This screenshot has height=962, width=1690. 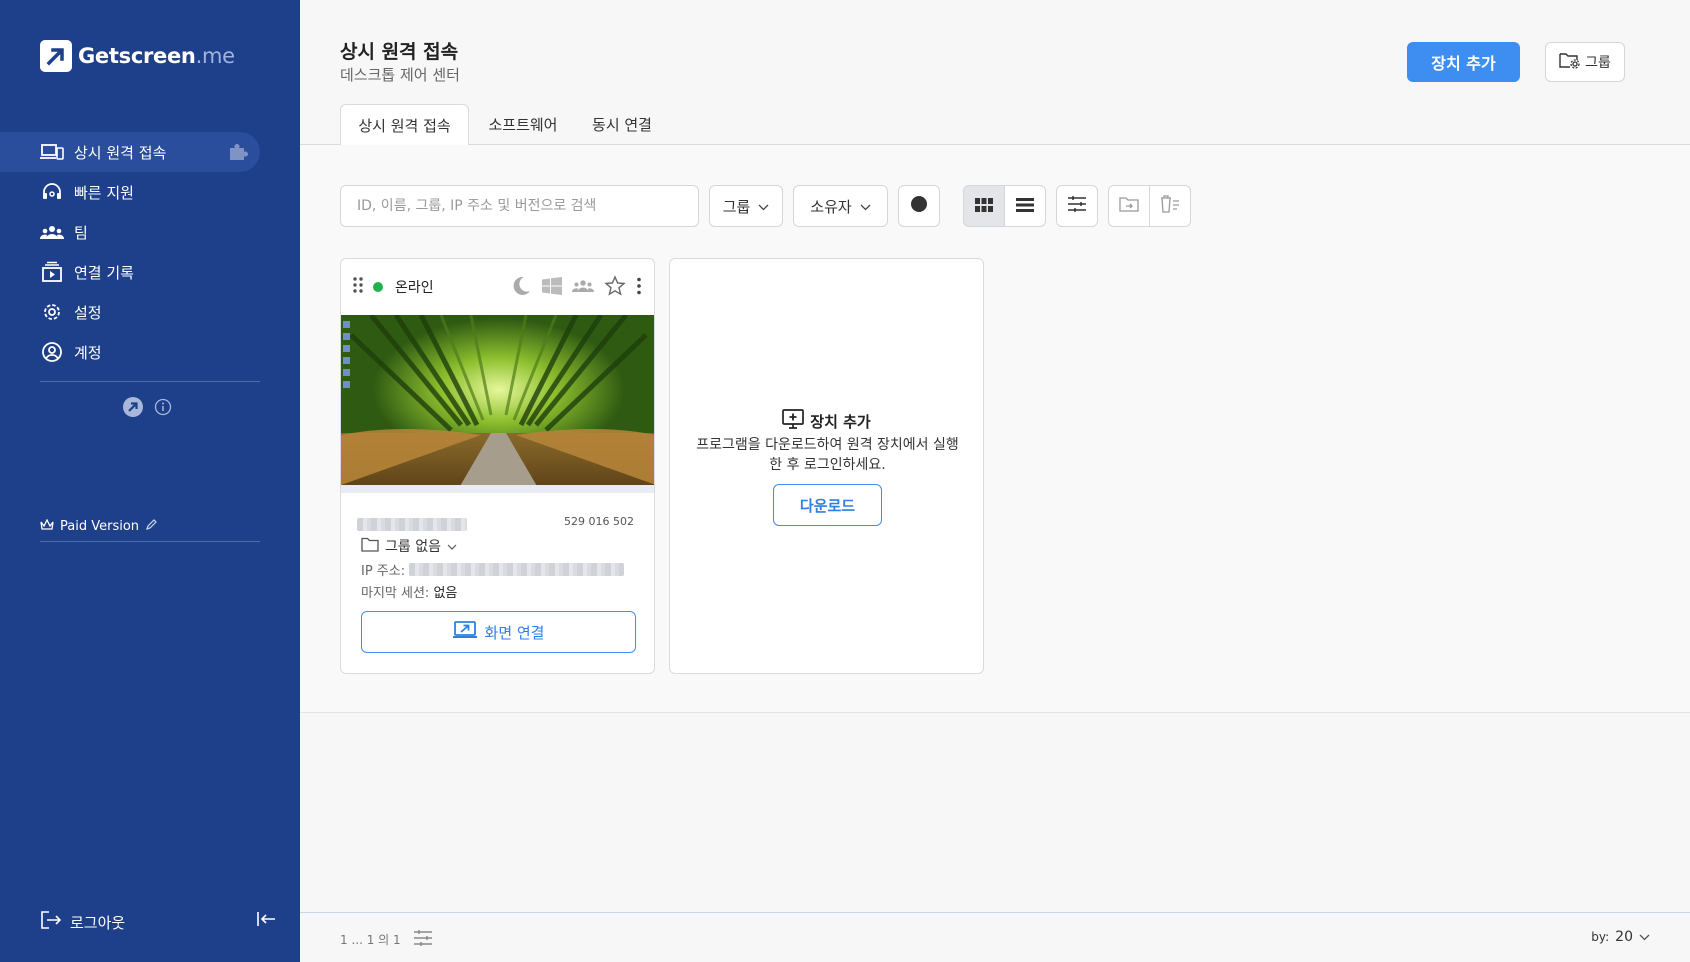 I want to click on page-subtitle: 데스크톱 제어 센터, so click(x=400, y=75).